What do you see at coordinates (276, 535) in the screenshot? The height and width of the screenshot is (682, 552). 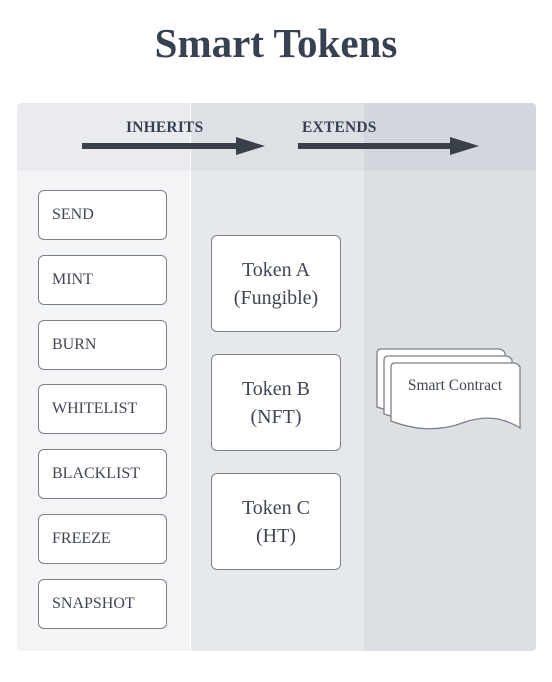 I see `token-type: (HT)` at bounding box center [276, 535].